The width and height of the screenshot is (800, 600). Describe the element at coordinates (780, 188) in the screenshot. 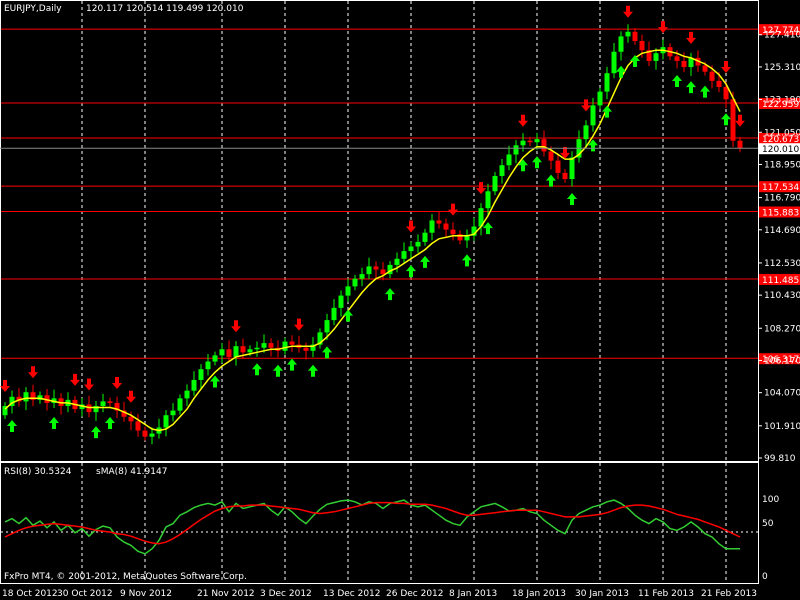

I see `level-label: 117.534` at that location.